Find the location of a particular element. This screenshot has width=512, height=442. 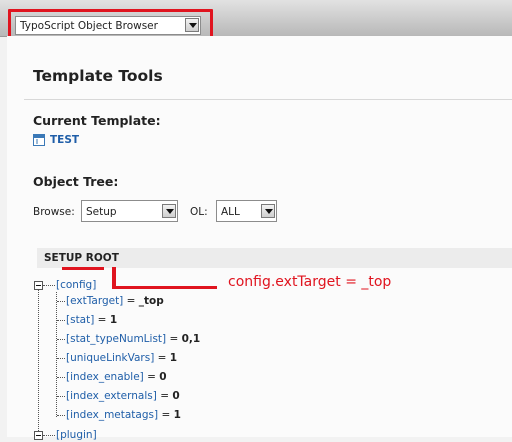

tree-node-key: [stat] is located at coordinates (80, 320).